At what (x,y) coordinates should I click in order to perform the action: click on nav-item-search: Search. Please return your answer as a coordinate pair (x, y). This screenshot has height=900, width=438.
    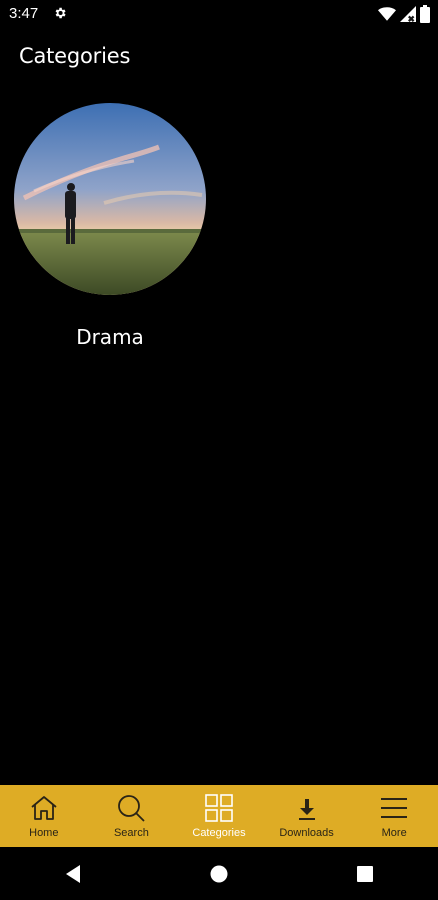
    Looking at the image, I should click on (132, 816).